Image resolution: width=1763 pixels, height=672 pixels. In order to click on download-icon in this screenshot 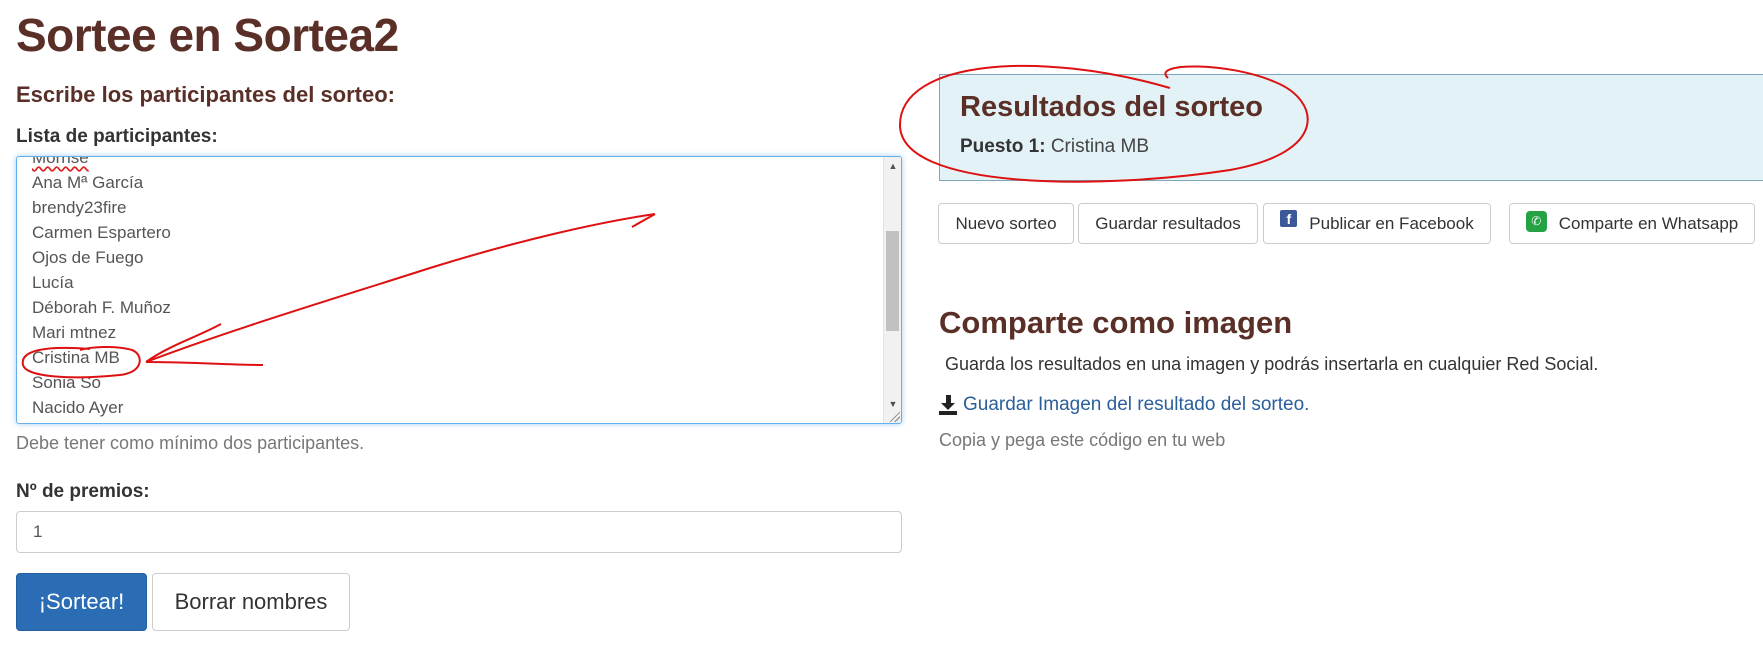, I will do `click(948, 405)`.